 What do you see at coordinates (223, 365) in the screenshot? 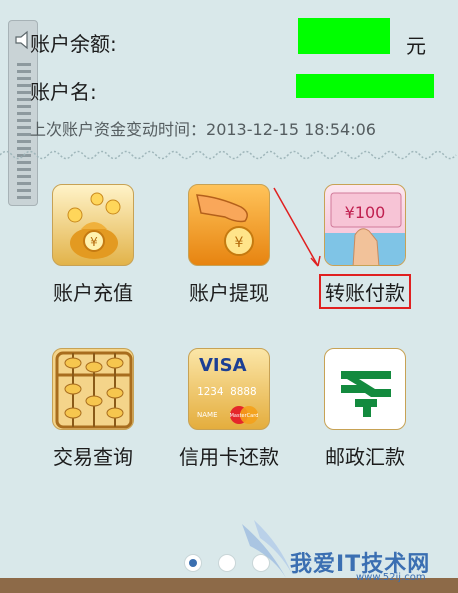
I see `card-brand: VISA` at bounding box center [223, 365].